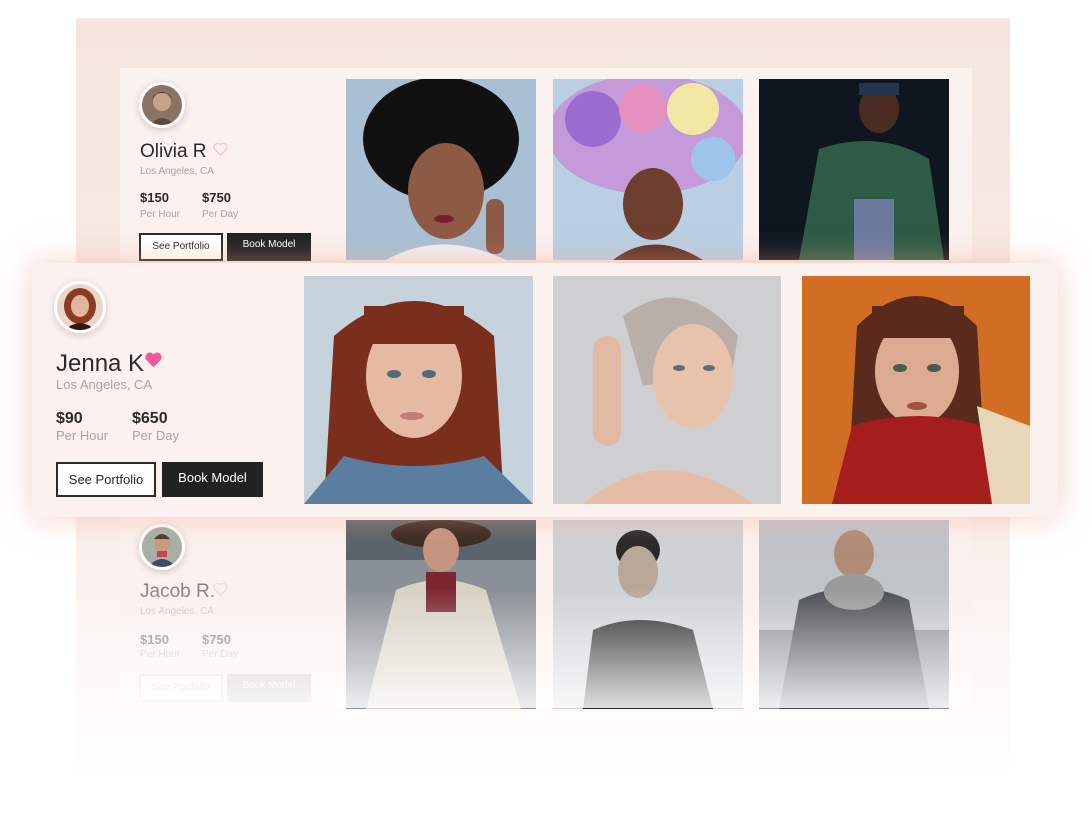 Image resolution: width=1092 pixels, height=819 pixels. Describe the element at coordinates (150, 418) in the screenshot. I see `price-day: $650` at that location.